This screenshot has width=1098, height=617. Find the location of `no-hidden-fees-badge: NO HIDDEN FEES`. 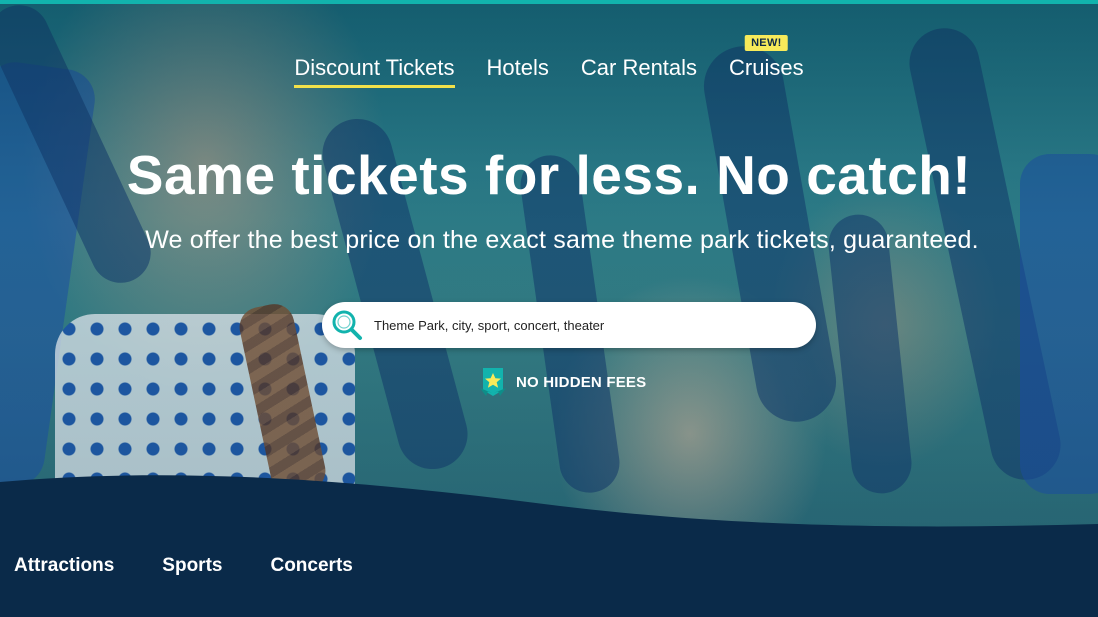

no-hidden-fees-badge: NO HIDDEN FEES is located at coordinates (562, 382).